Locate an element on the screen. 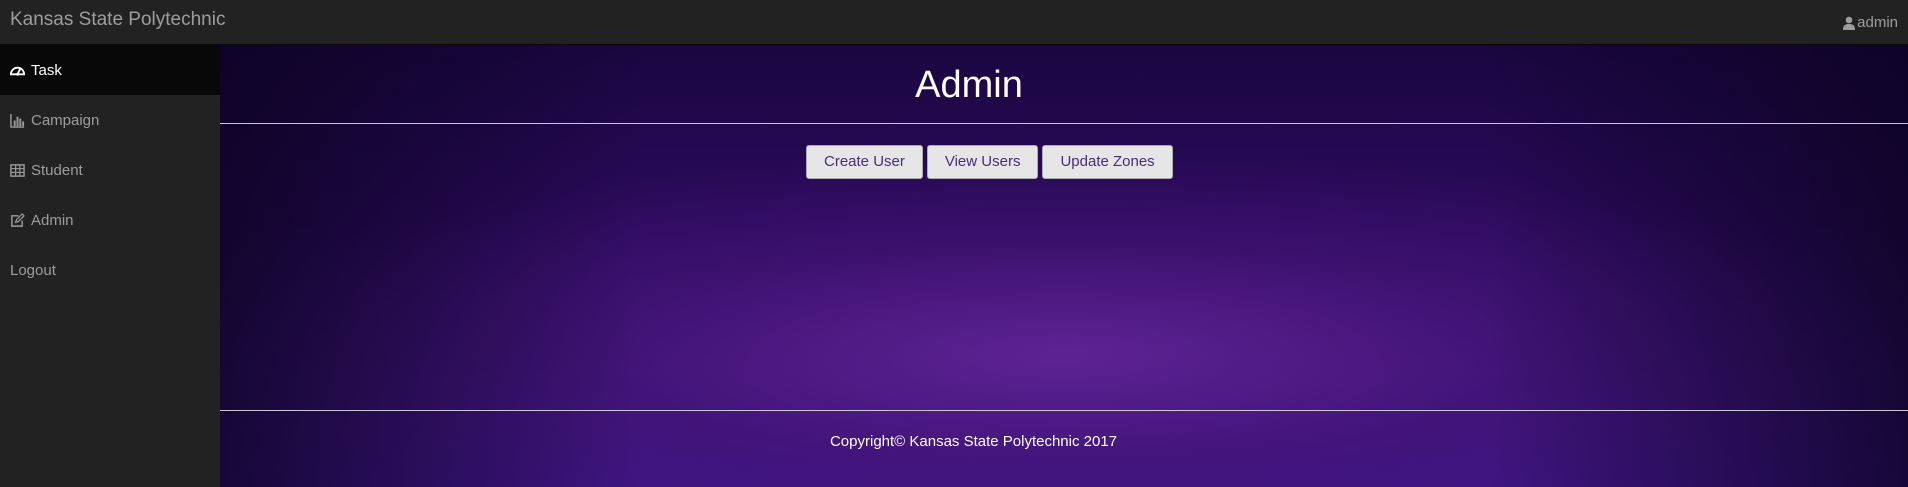  brand-title: Kansas State Polytechnic is located at coordinates (117, 22).